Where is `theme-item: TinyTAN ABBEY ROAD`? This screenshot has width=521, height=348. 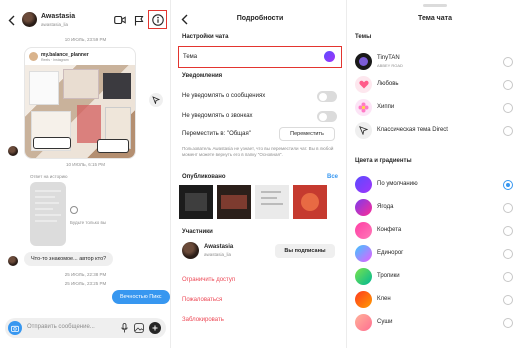
theme-item: TinyTAN ABBEY ROAD is located at coordinates (435, 62).